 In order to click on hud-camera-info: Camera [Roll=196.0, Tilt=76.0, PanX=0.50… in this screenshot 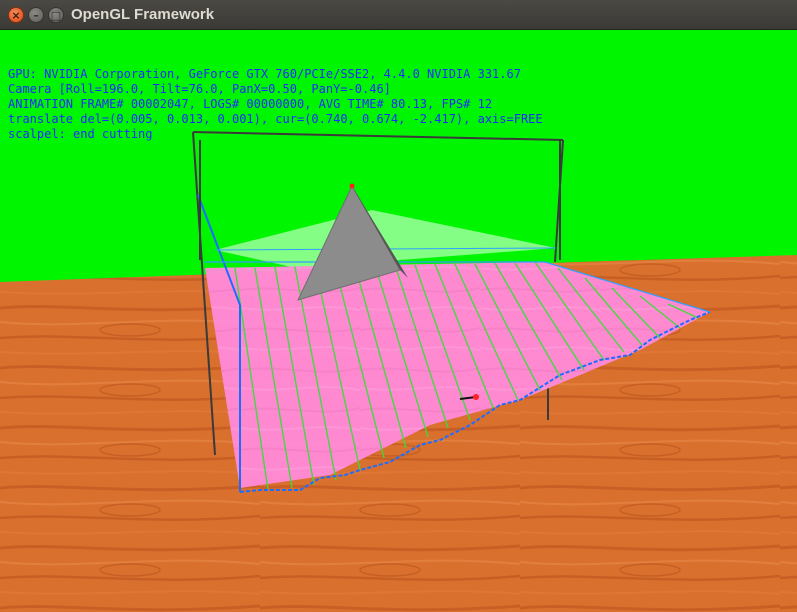, I will do `click(199, 89)`.